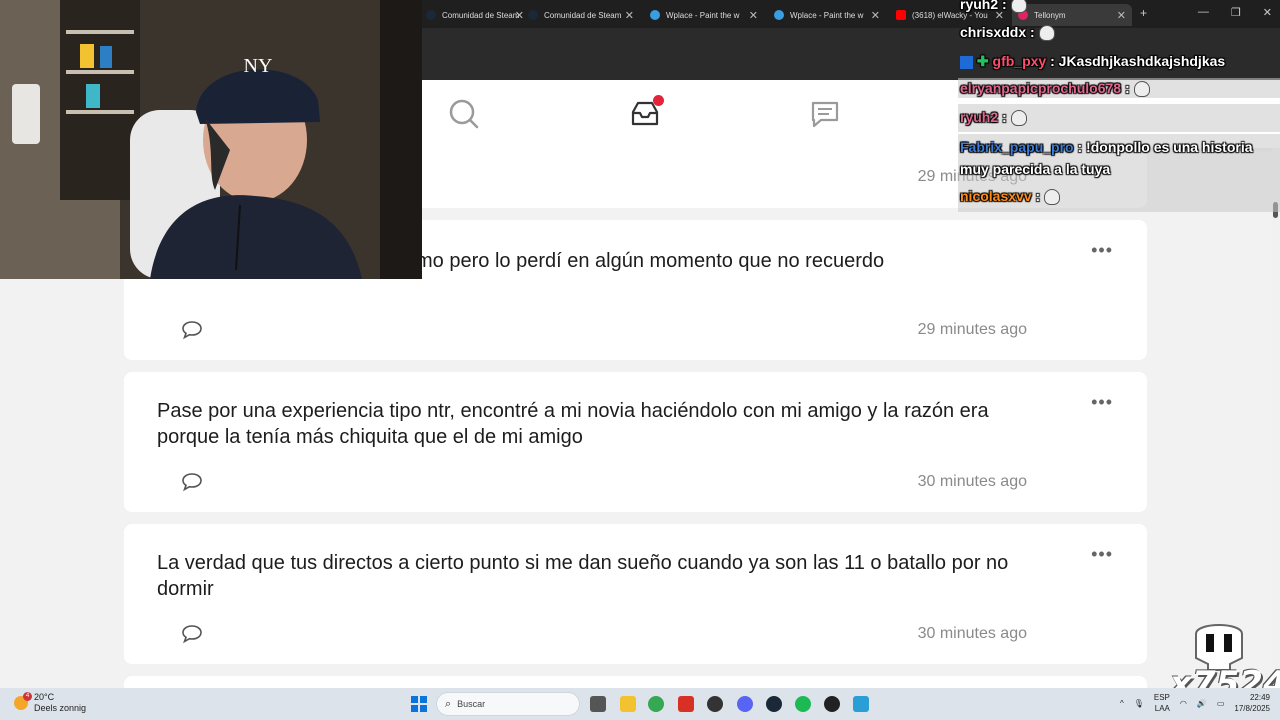 The height and width of the screenshot is (720, 1280). What do you see at coordinates (993, 32) in the screenshot?
I see `chat-username: chrisxddx` at bounding box center [993, 32].